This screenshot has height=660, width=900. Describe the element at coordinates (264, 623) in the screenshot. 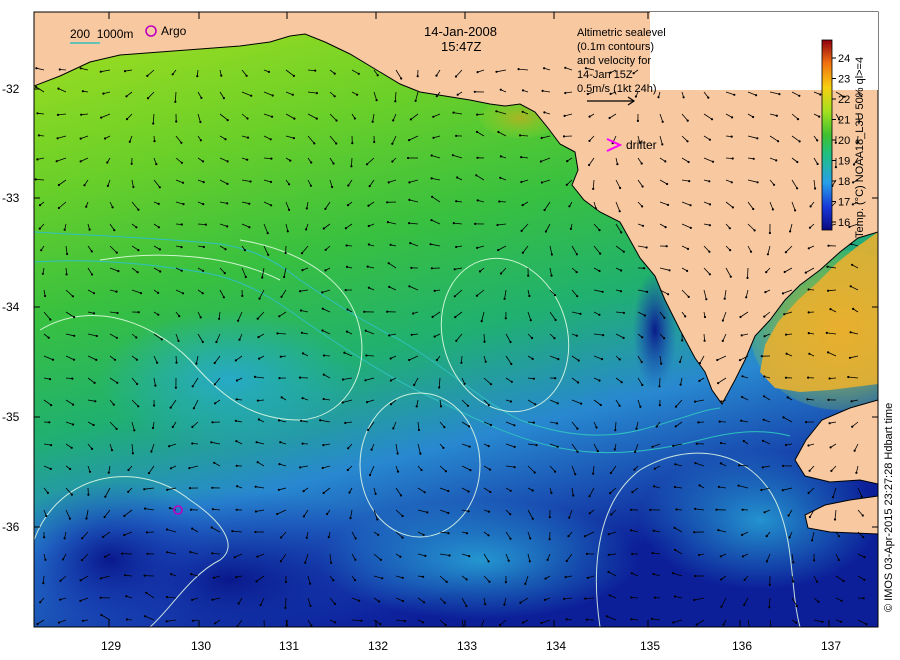

I see `velocity-arrow` at that location.